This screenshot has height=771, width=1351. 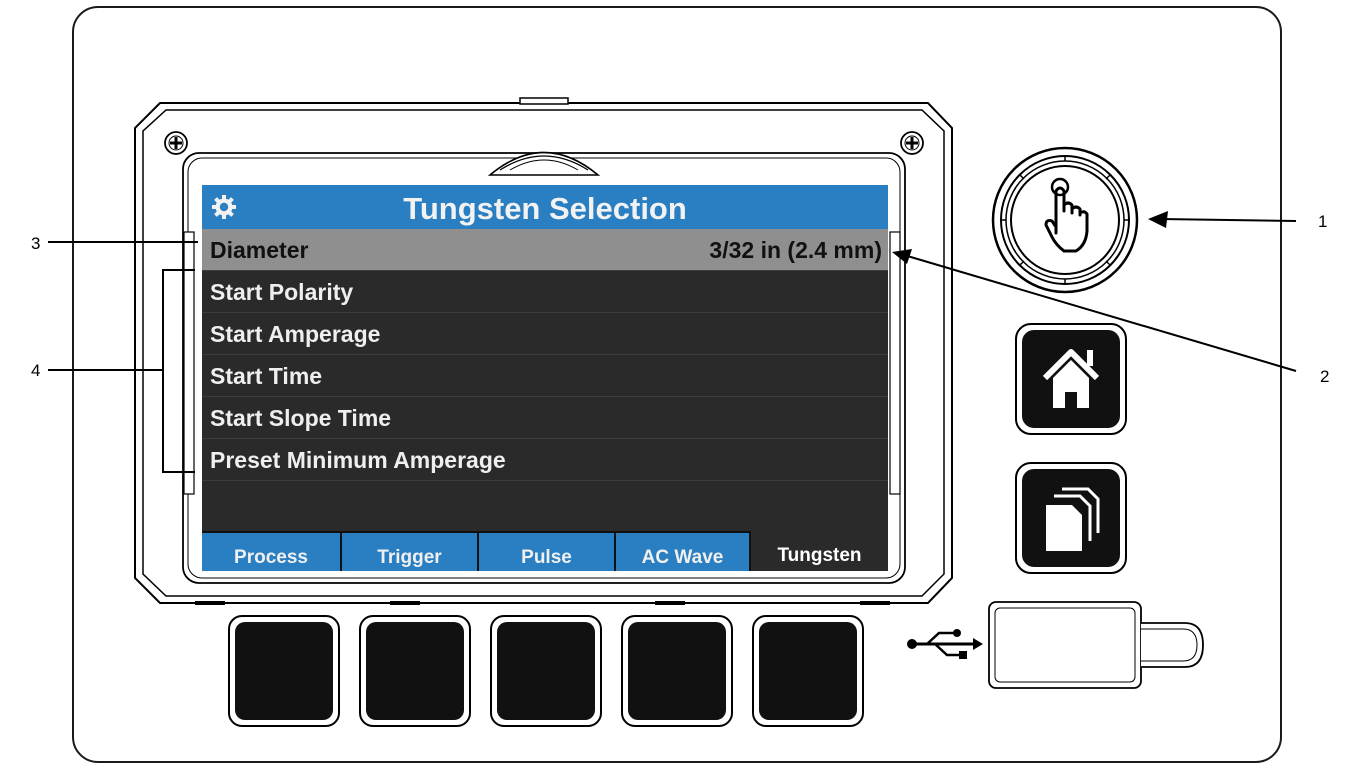 What do you see at coordinates (36, 243) in the screenshot?
I see `callout-3: 3` at bounding box center [36, 243].